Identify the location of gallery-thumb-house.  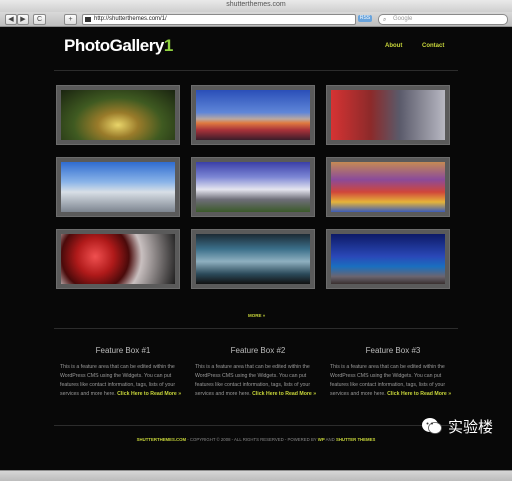
(253, 187).